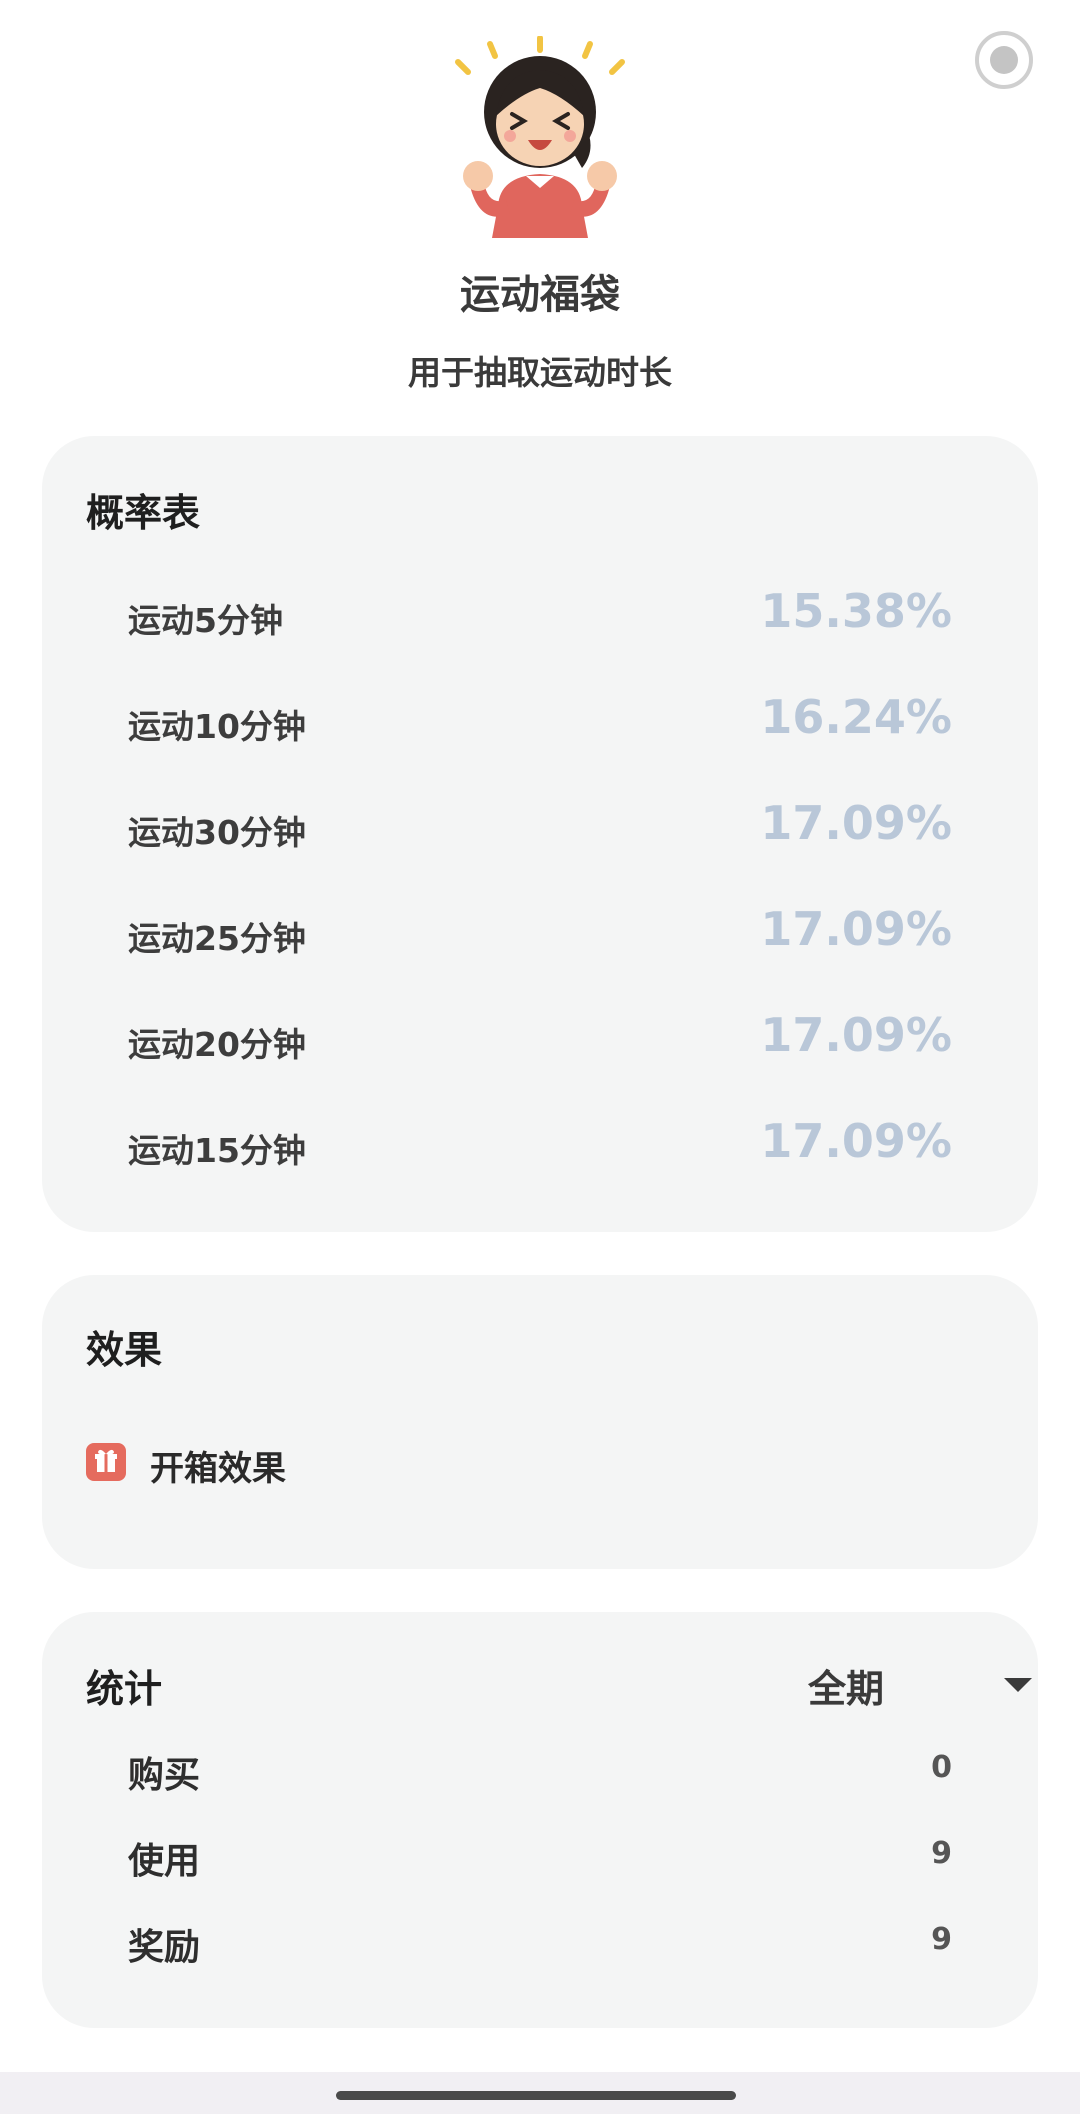 The image size is (1080, 2114). I want to click on probability-row: 运动20分钟 17.09%, so click(540, 1038).